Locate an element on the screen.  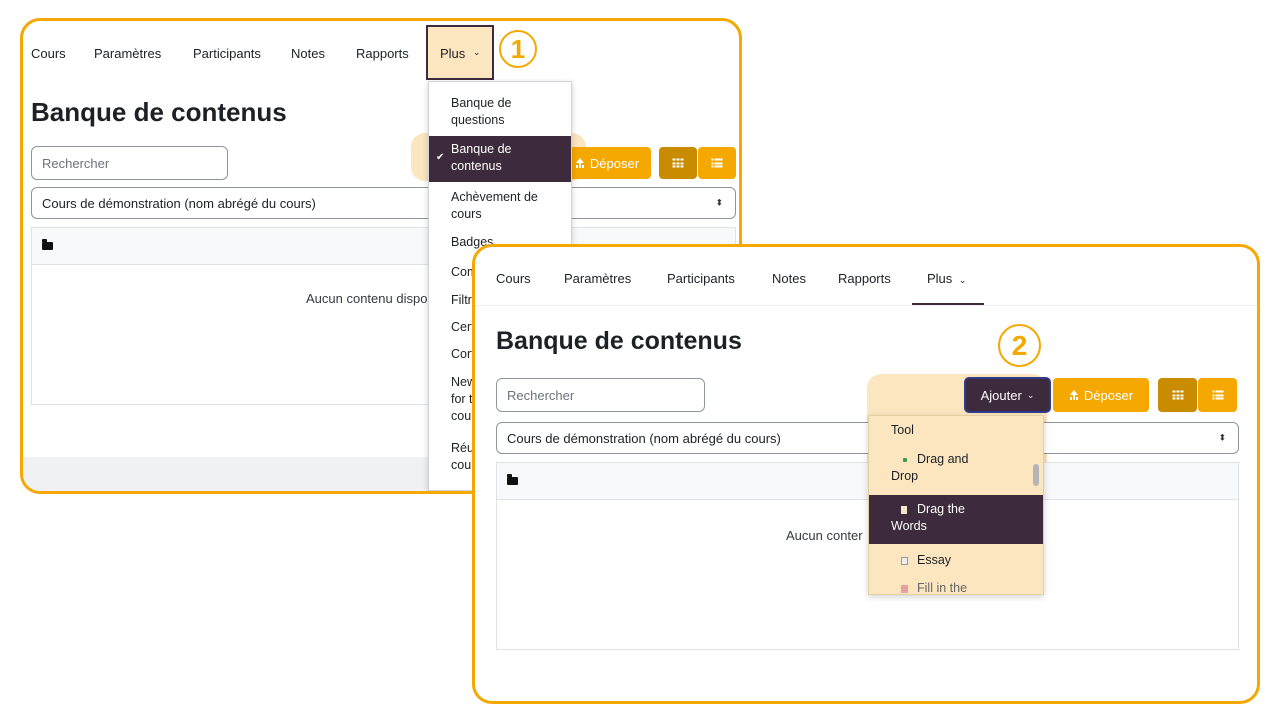
fill-blanks-icon is located at coordinates (904, 588).